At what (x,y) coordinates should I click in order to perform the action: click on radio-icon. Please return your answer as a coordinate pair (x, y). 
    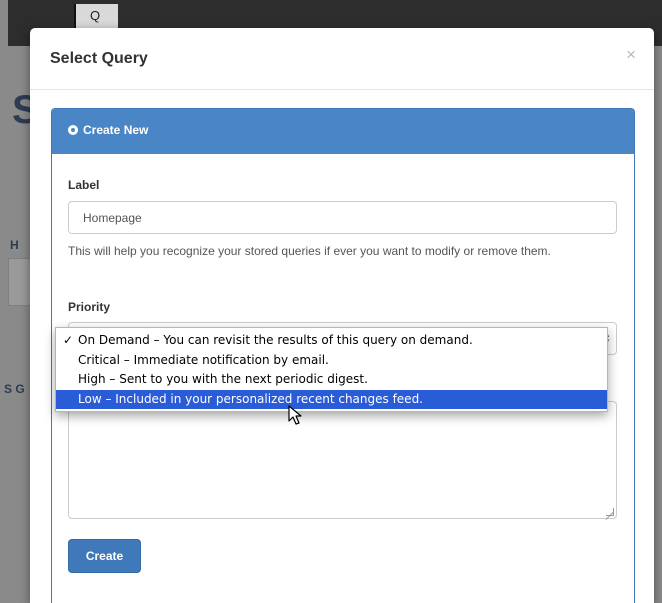
    Looking at the image, I should click on (73, 130).